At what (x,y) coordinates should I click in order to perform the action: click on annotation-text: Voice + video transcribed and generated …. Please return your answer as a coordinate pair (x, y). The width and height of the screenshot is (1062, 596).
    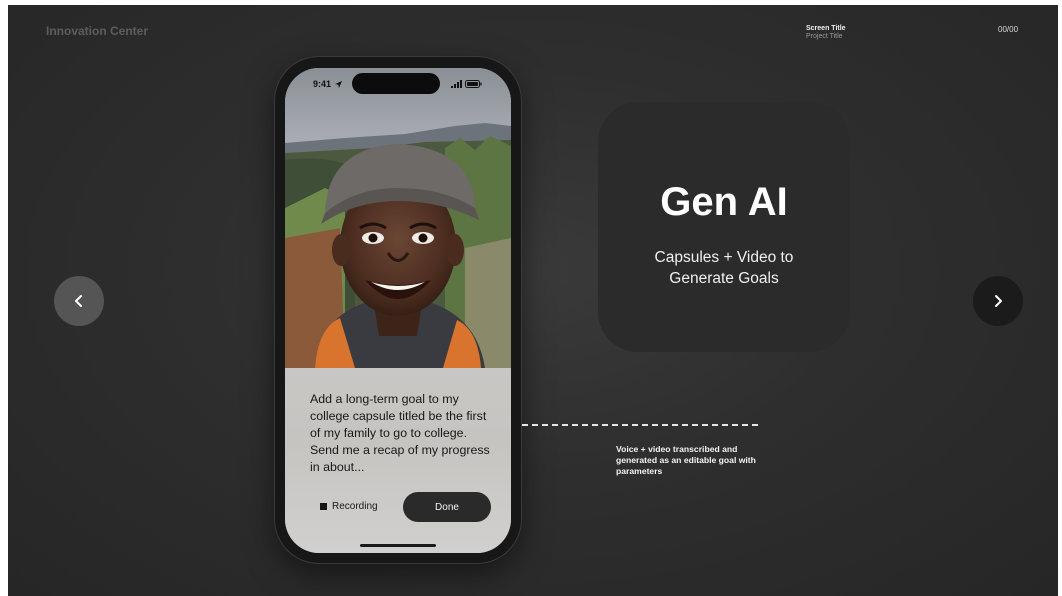
    Looking at the image, I should click on (686, 460).